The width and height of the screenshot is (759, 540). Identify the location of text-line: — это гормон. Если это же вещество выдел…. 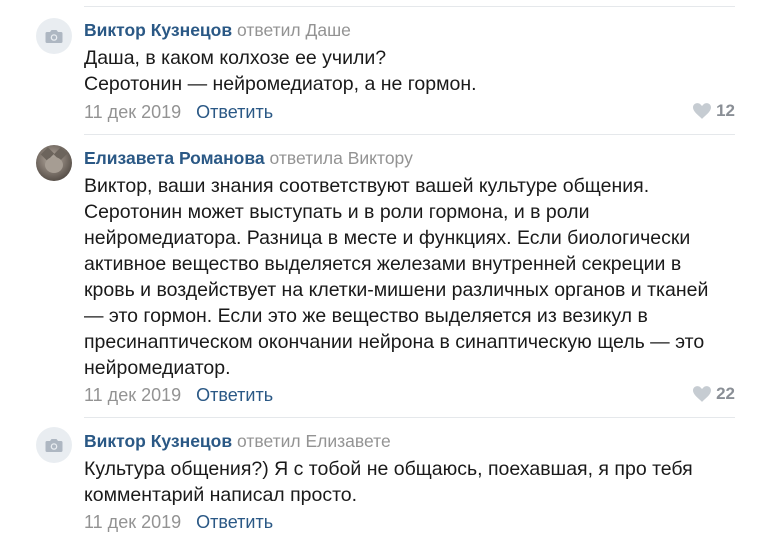
(366, 316).